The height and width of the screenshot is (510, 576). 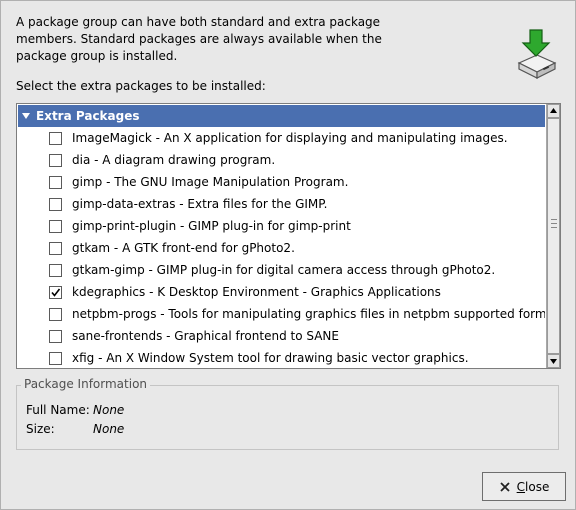 I want to click on scrollbar-thumb, so click(x=553, y=236).